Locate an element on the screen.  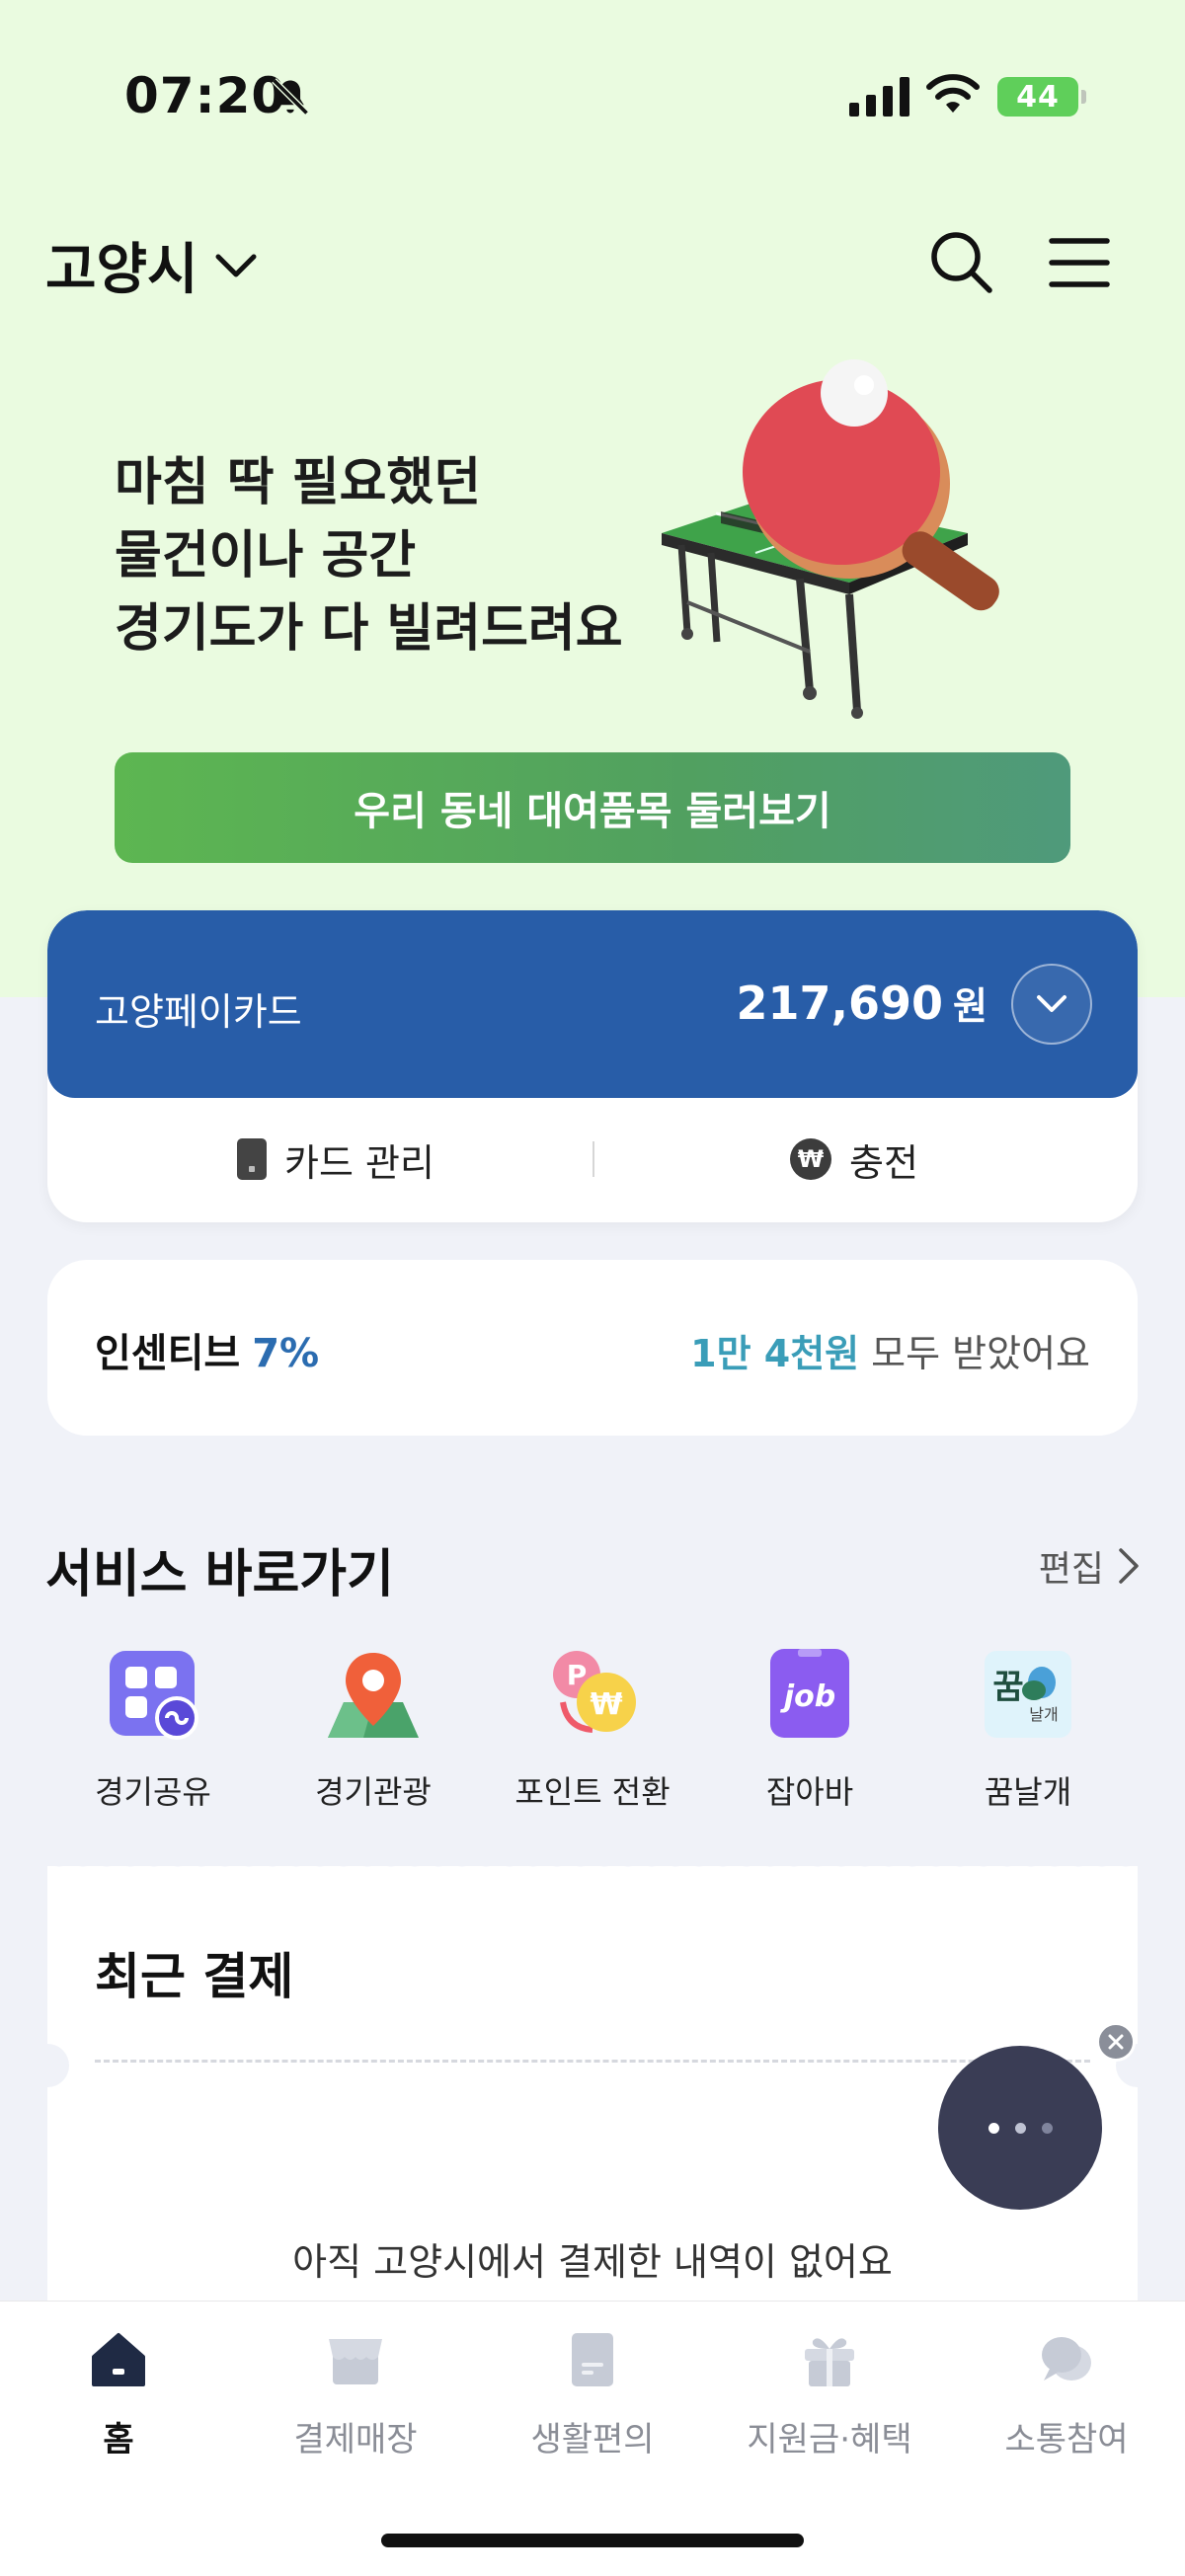
nav-label: 소통참여 is located at coordinates (1066, 2439).